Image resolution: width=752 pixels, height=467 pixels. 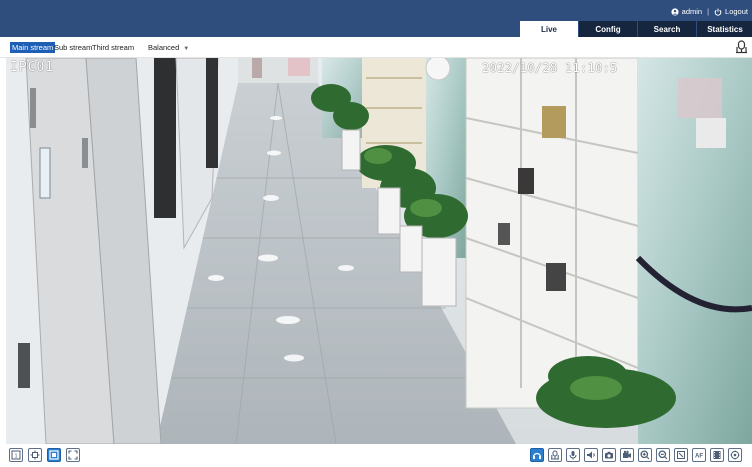 I want to click on main-stream-button: Main stream, so click(x=33, y=47).